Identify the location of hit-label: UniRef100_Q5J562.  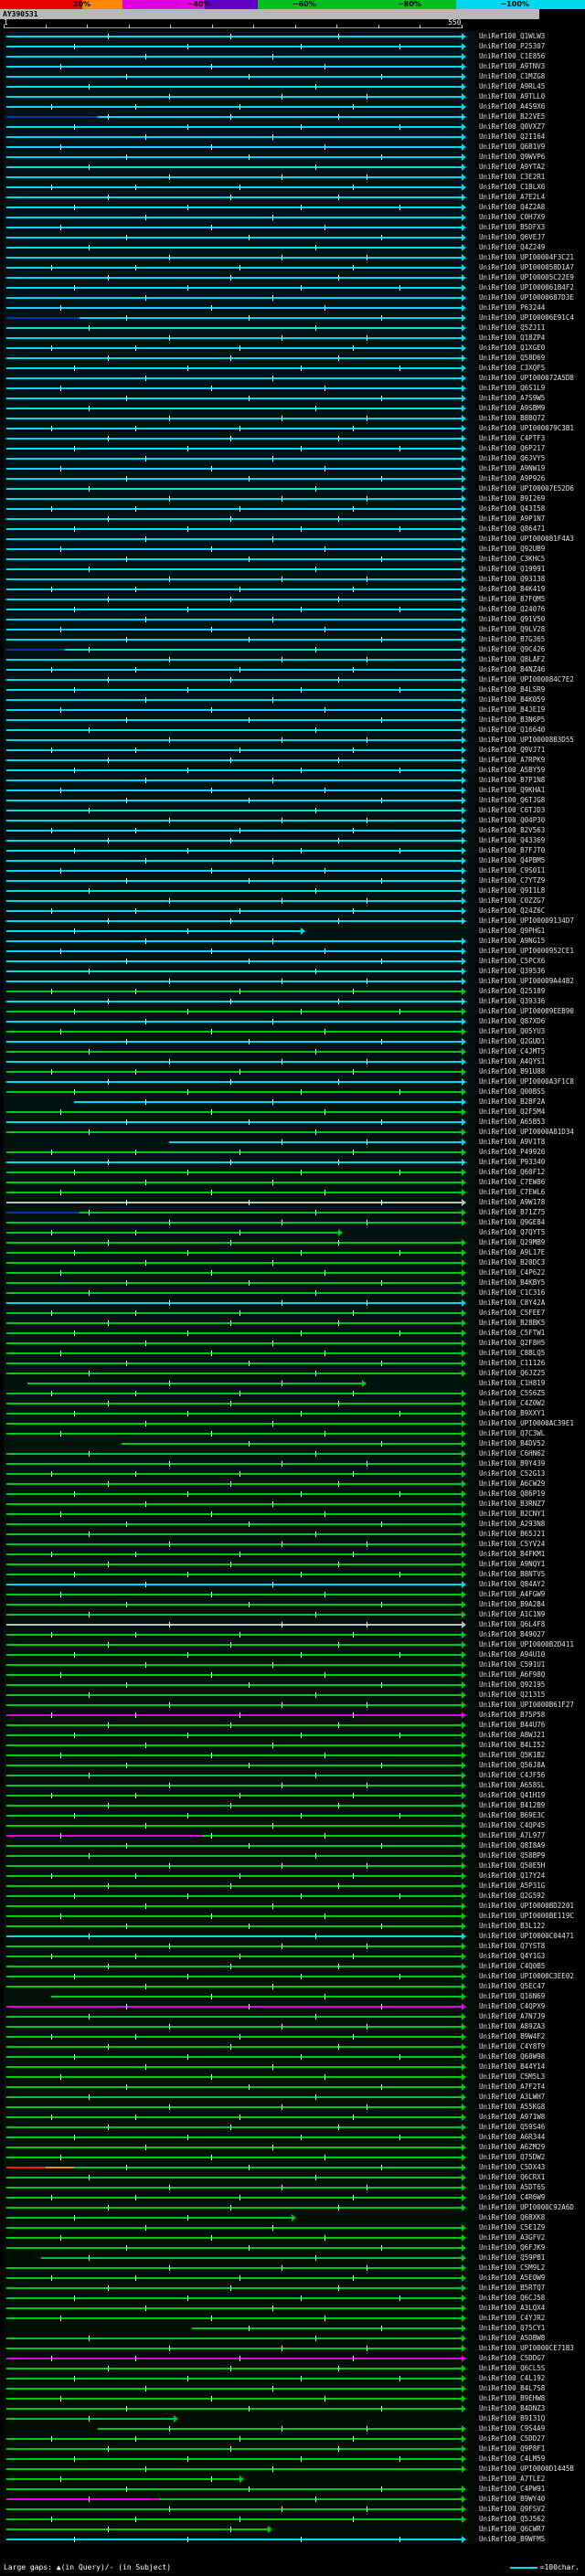
(512, 2519).